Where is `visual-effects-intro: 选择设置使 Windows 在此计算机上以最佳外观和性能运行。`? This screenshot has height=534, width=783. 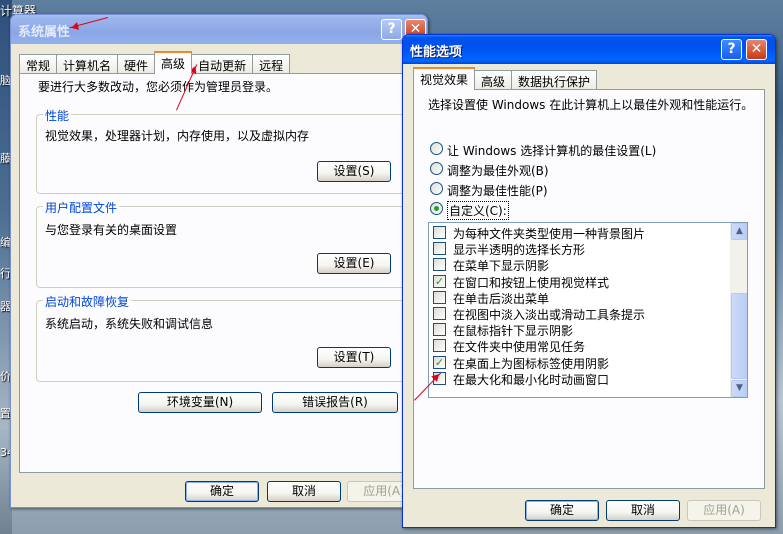
visual-effects-intro: 选择设置使 Windows 在此计算机上以最佳外观和性能运行。 is located at coordinates (591, 105).